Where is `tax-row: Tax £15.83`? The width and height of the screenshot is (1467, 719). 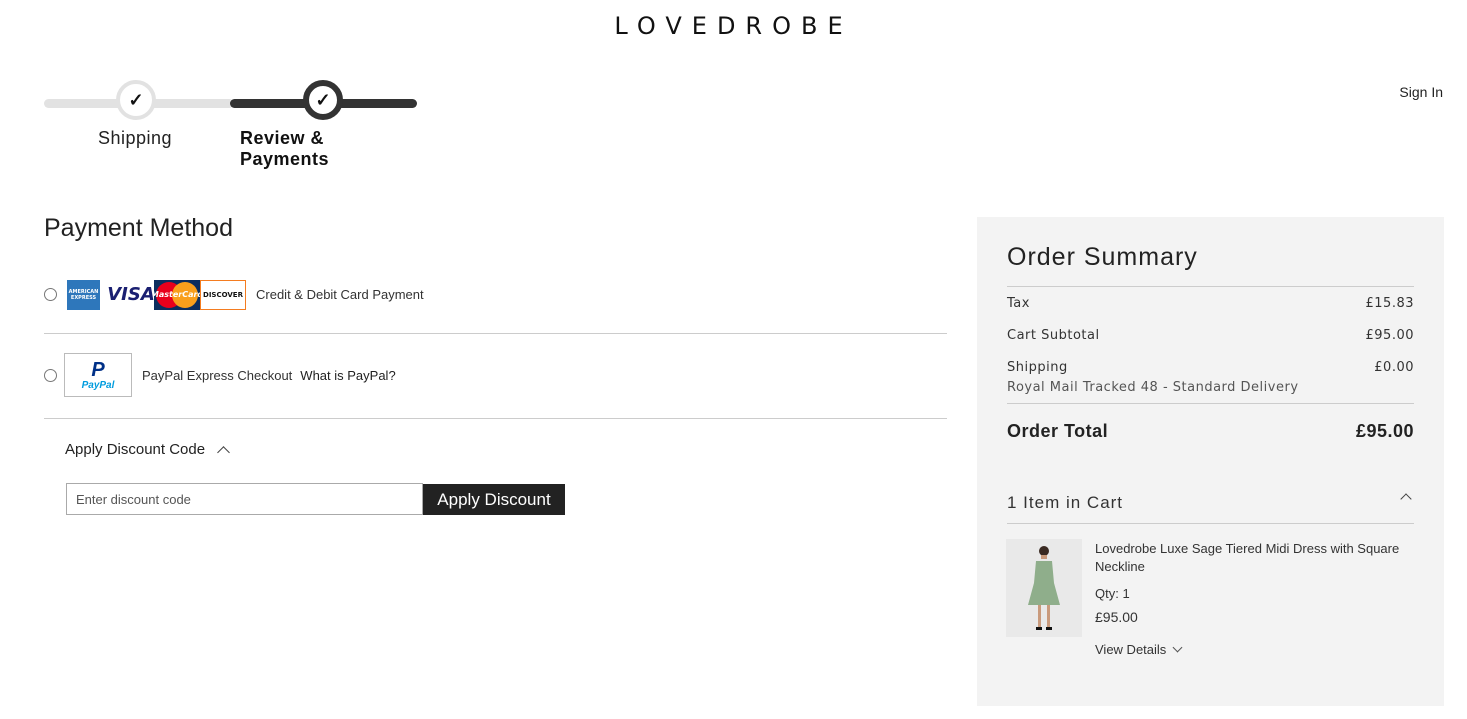
tax-row: Tax £15.83 is located at coordinates (1210, 303).